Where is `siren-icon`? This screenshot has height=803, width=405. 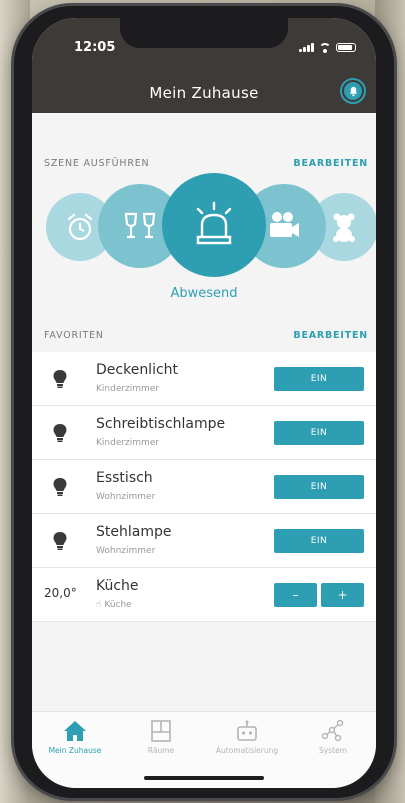 siren-icon is located at coordinates (214, 223).